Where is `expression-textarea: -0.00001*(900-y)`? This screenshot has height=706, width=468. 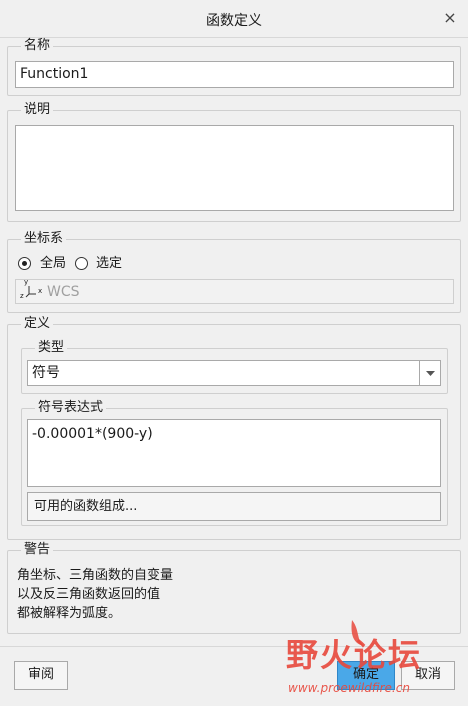
expression-textarea: -0.00001*(900-y) is located at coordinates (234, 453).